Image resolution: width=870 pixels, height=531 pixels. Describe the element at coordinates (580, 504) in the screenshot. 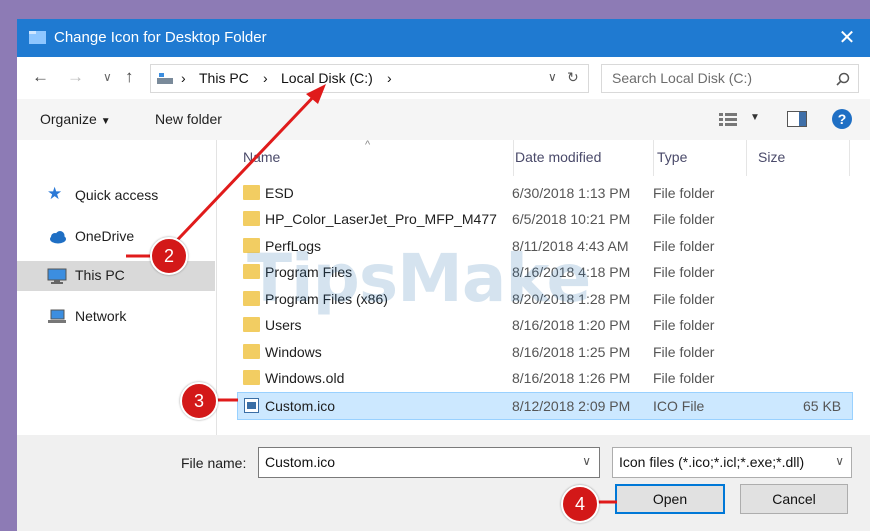

I see `annotation-marker: 4` at that location.